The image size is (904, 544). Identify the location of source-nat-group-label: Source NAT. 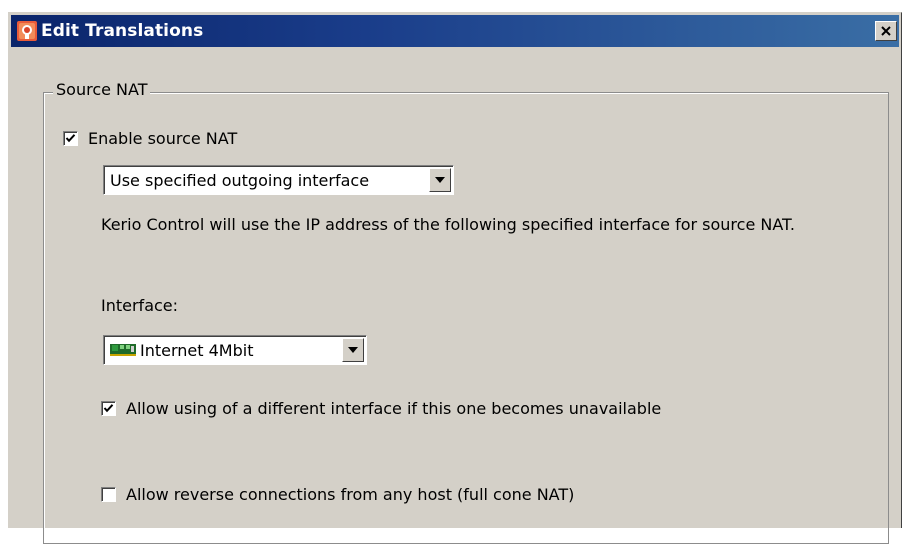
(102, 89).